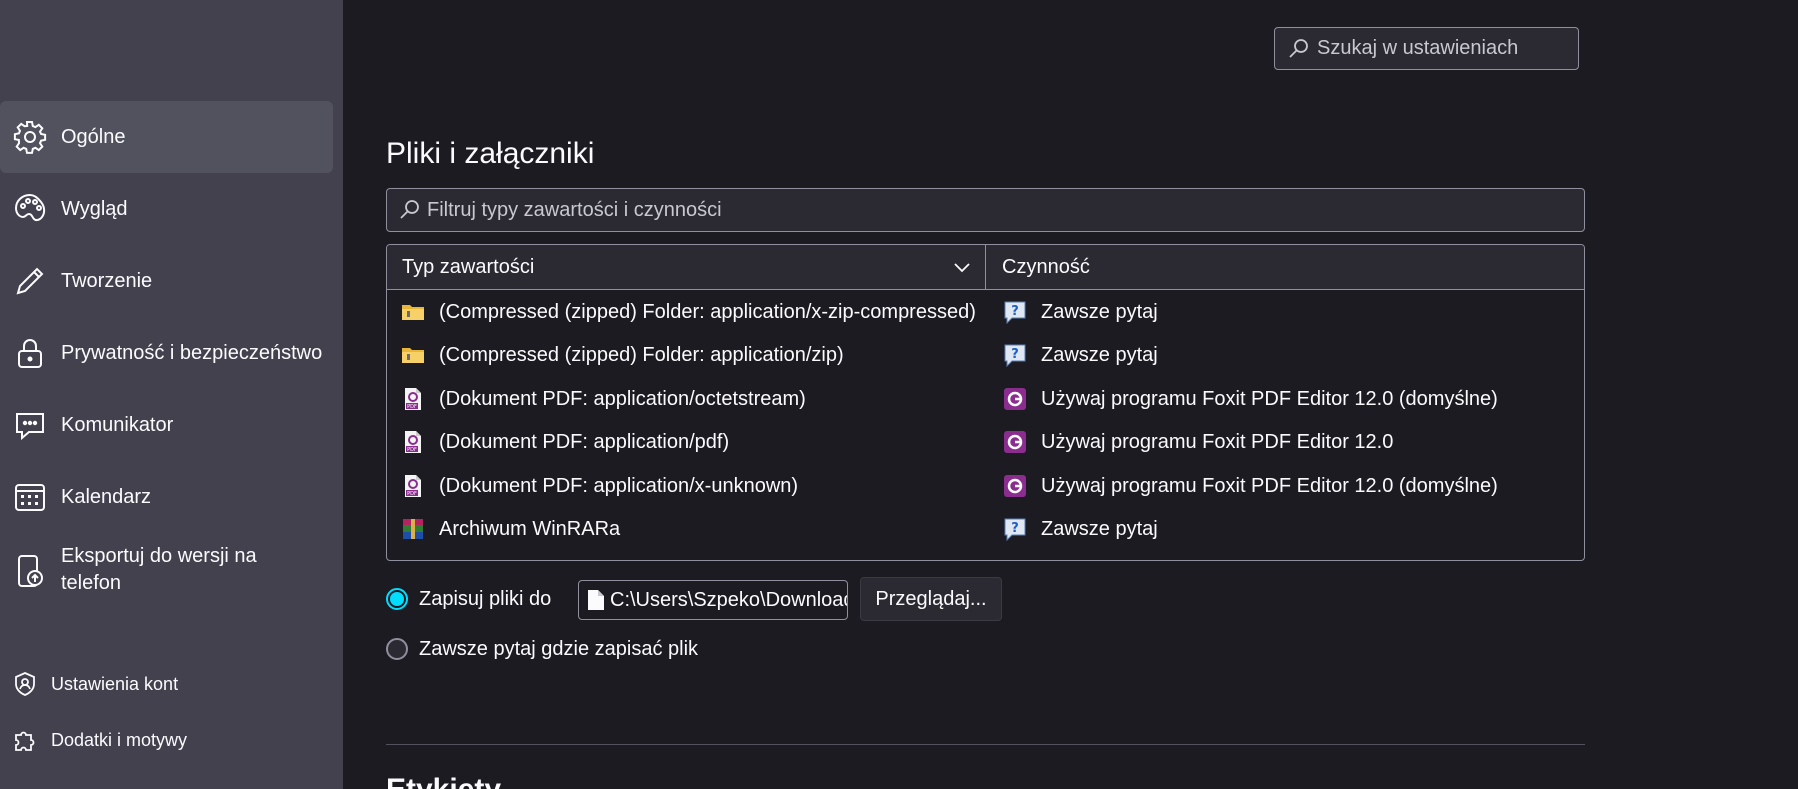 The image size is (1798, 789). What do you see at coordinates (166, 353) in the screenshot?
I see `sidebar-item-privacy-security: Prywatność i bezpieczeństwo` at bounding box center [166, 353].